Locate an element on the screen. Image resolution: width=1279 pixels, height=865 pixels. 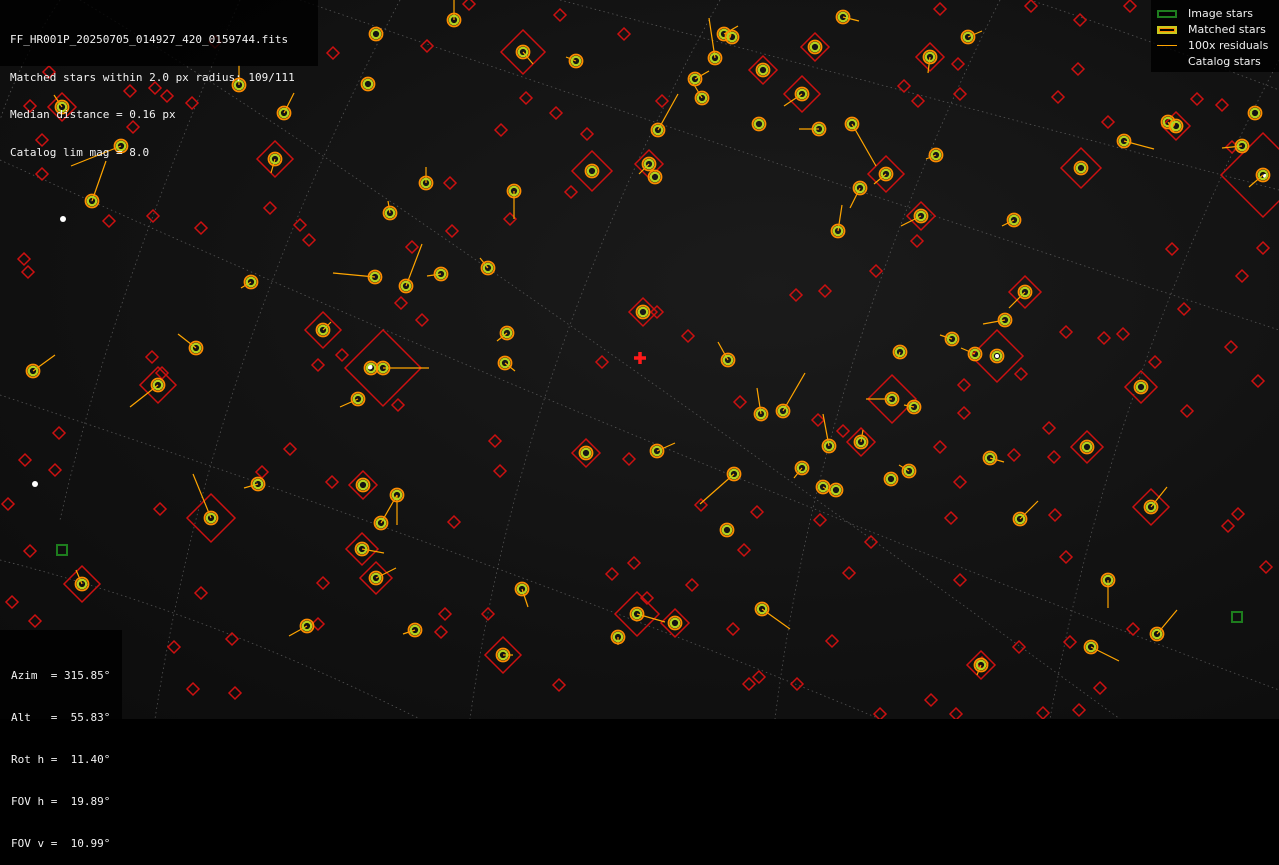
legend-label: 100x residuals is located at coordinates (1228, 45).